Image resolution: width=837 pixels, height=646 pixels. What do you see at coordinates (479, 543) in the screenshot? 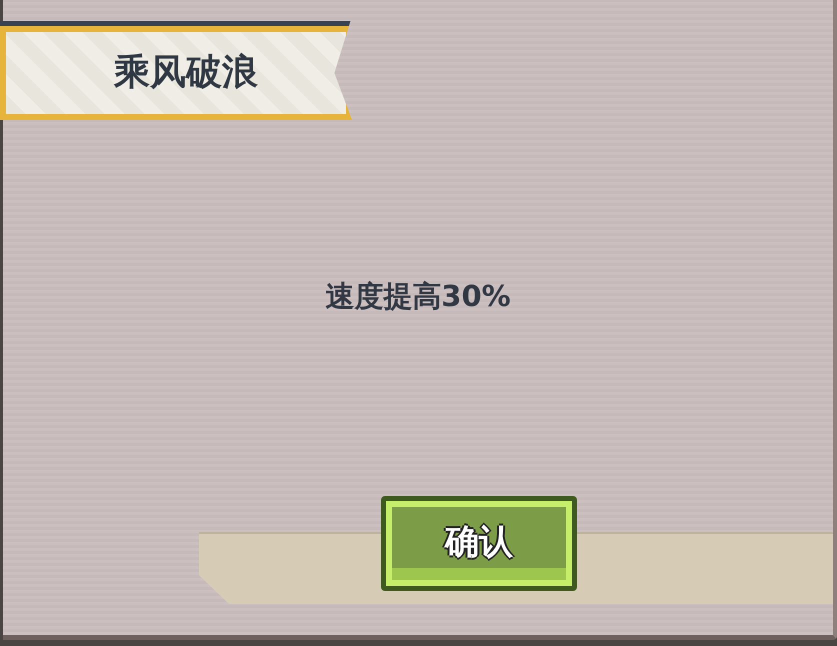
I see `confirm-button: 确认` at bounding box center [479, 543].